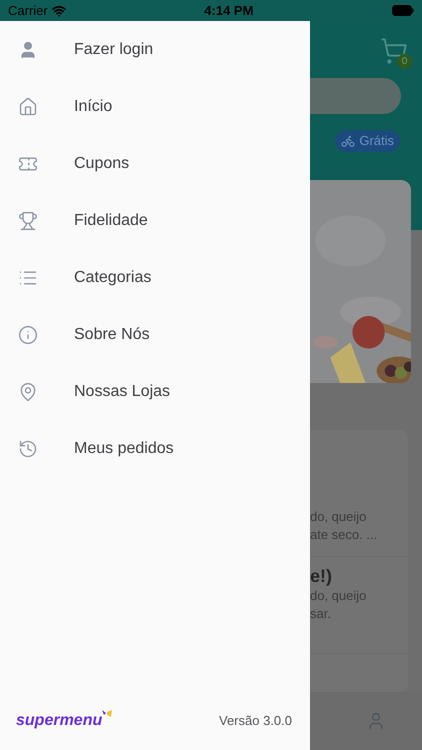 The height and width of the screenshot is (750, 422). I want to click on clock: 4:14 PM, so click(229, 11).